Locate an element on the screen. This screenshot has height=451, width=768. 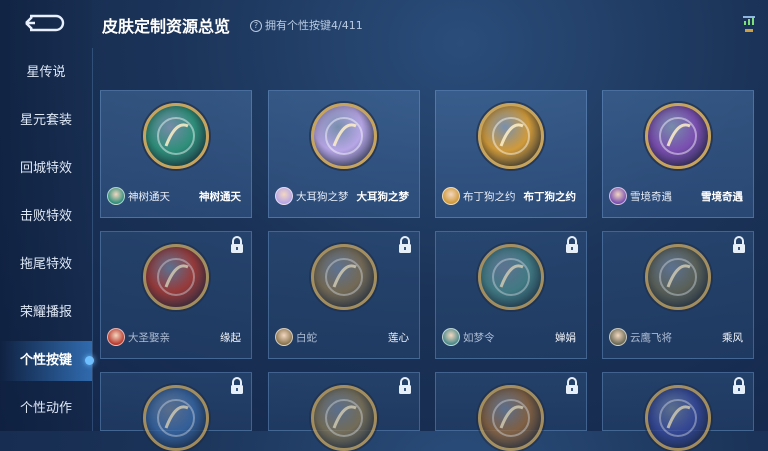
sidebar-item-1: 星传说 is located at coordinates (46, 73).